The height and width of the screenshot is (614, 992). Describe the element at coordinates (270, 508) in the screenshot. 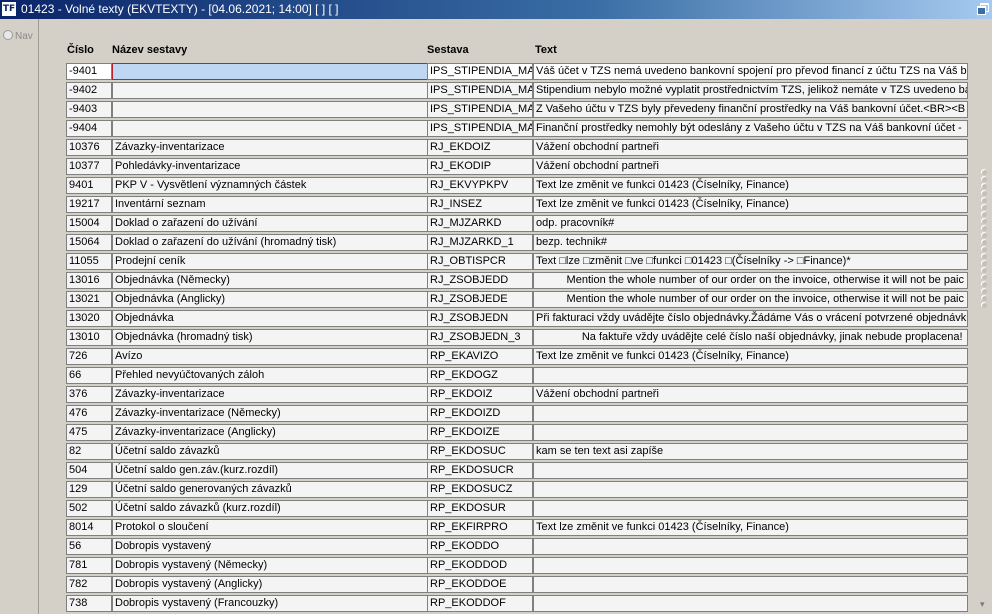

I see `row-name-cell: Účetní saldo závazků (kurz.rozdíl)` at that location.